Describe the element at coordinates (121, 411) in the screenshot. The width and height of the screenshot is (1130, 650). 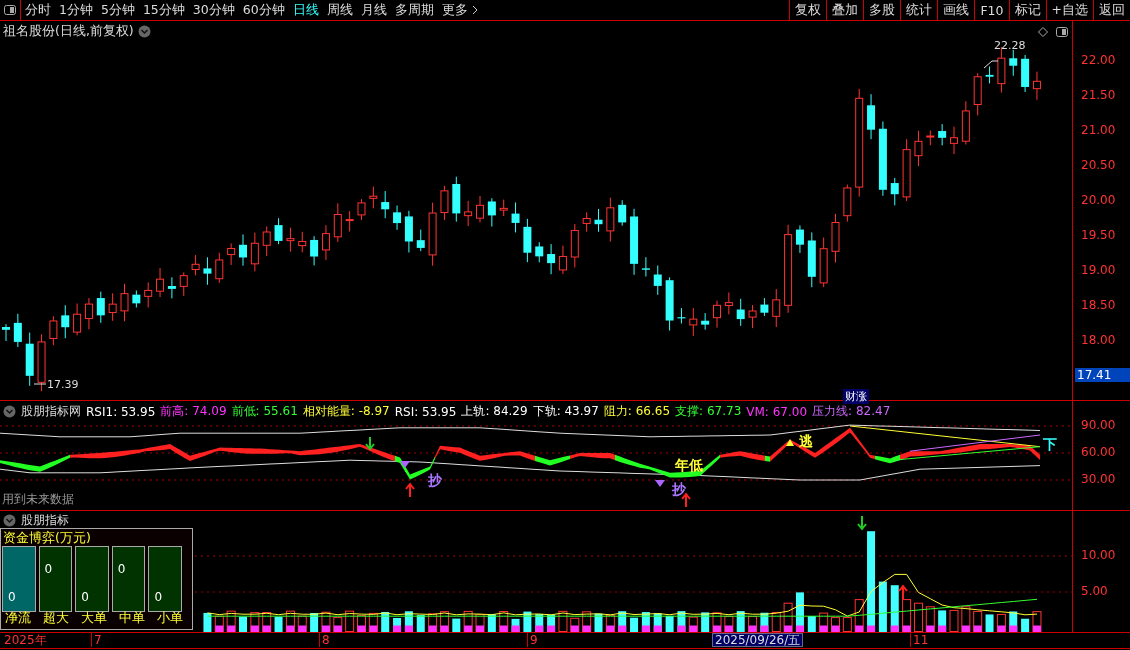
I see `indicator-readout: RSI1: 53.95` at that location.